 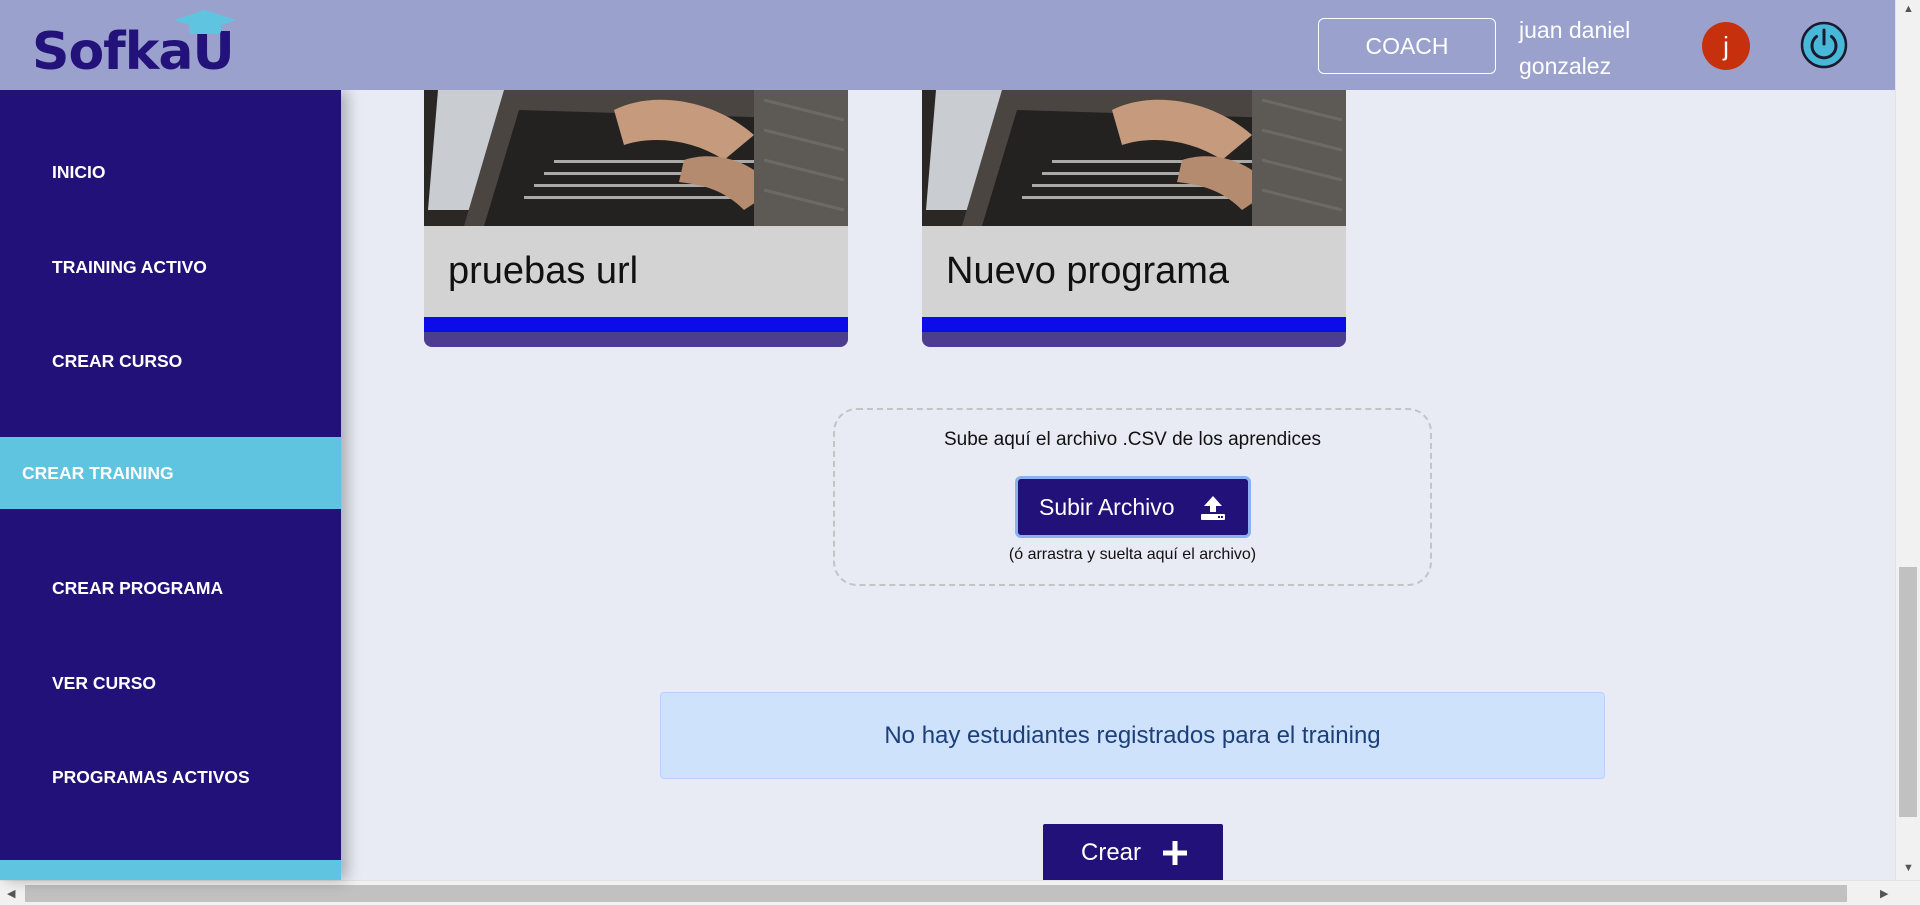 What do you see at coordinates (1907, 440) in the screenshot?
I see `vertical-scrollbar: ▲ ▼` at bounding box center [1907, 440].